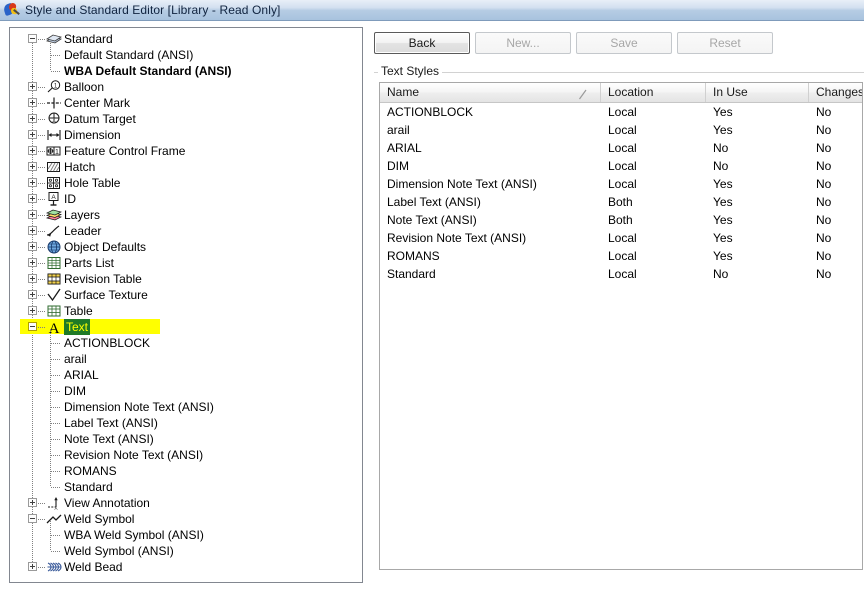  Describe the element at coordinates (179, 247) in the screenshot. I see `tree-item: Object Defaults` at that location.